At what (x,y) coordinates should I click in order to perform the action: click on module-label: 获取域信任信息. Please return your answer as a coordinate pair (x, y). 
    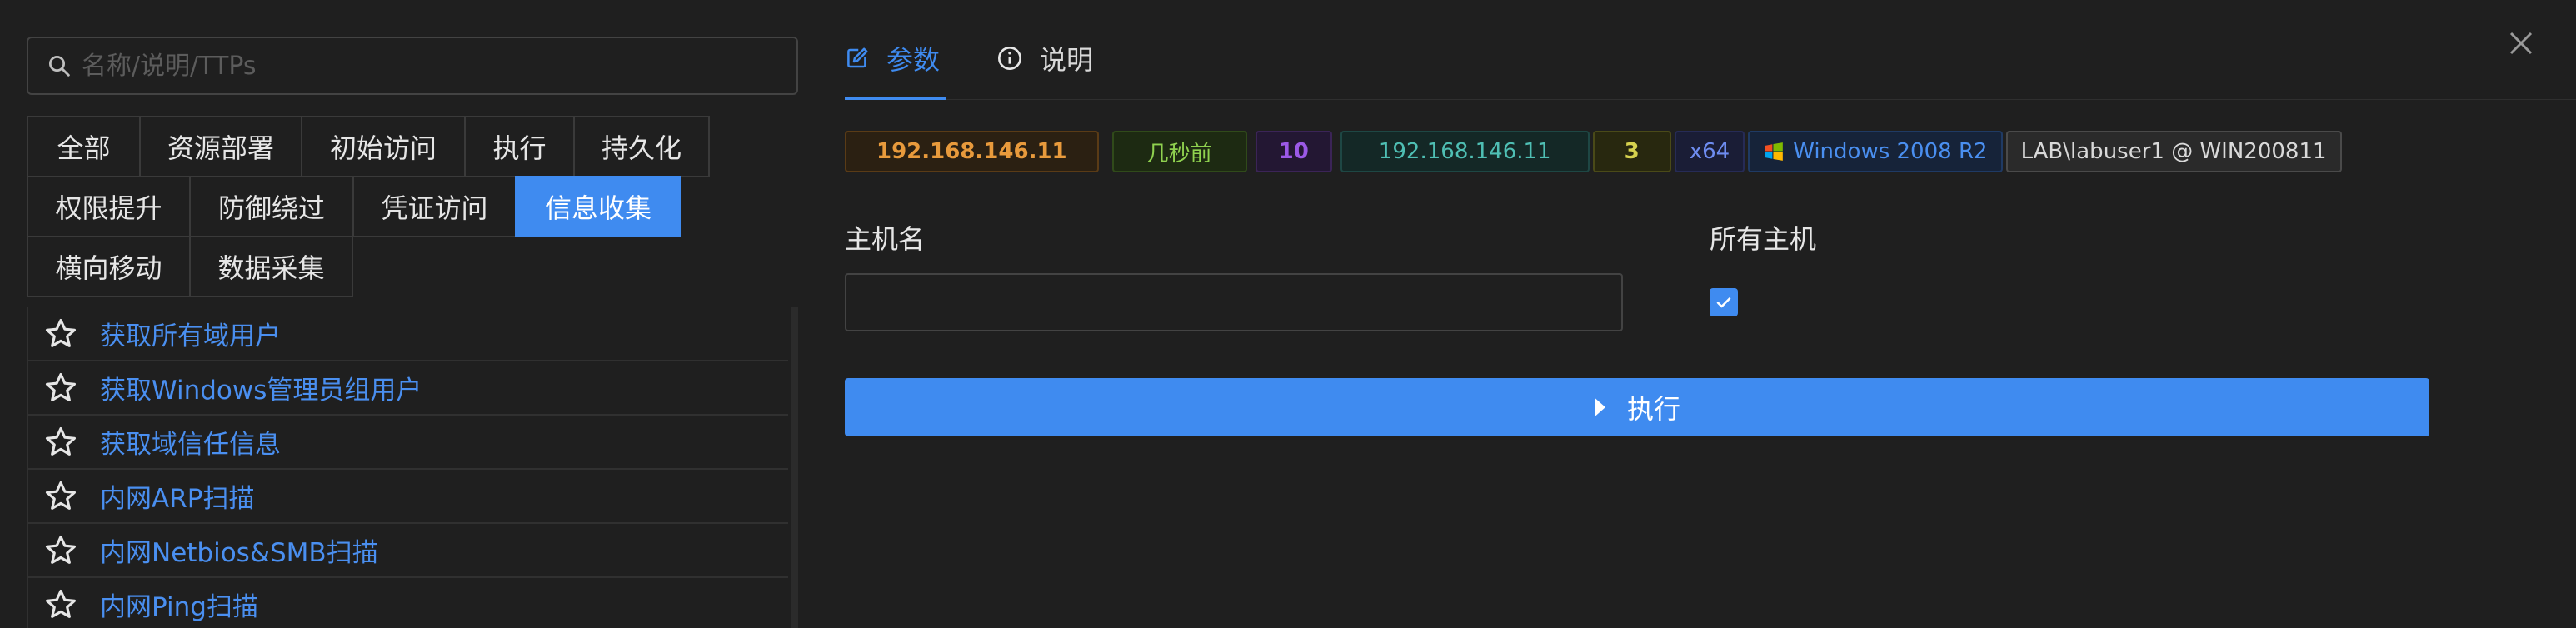
    Looking at the image, I should click on (190, 442).